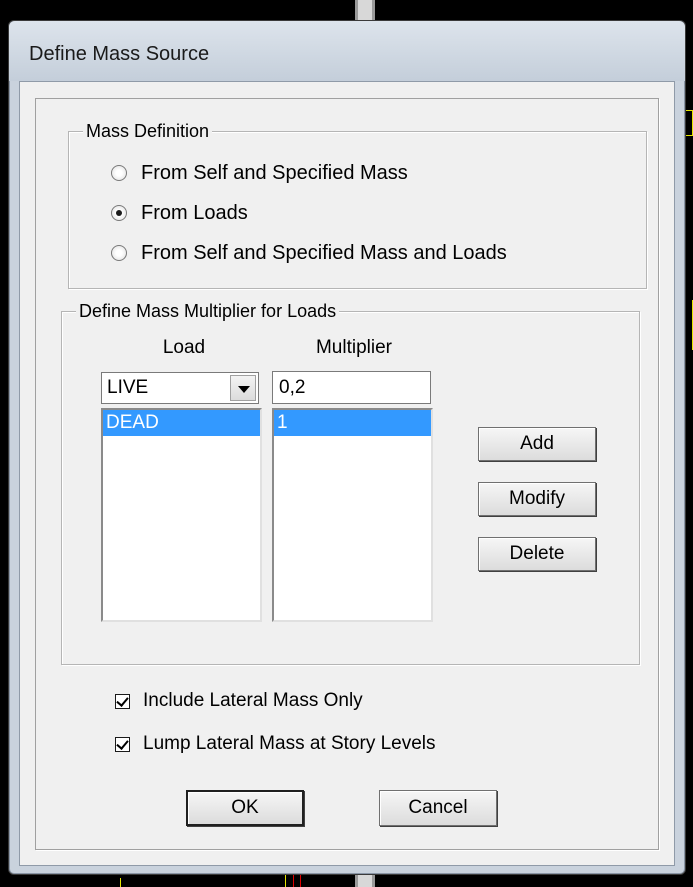  What do you see at coordinates (181, 423) in the screenshot?
I see `load-list-item: DEAD` at bounding box center [181, 423].